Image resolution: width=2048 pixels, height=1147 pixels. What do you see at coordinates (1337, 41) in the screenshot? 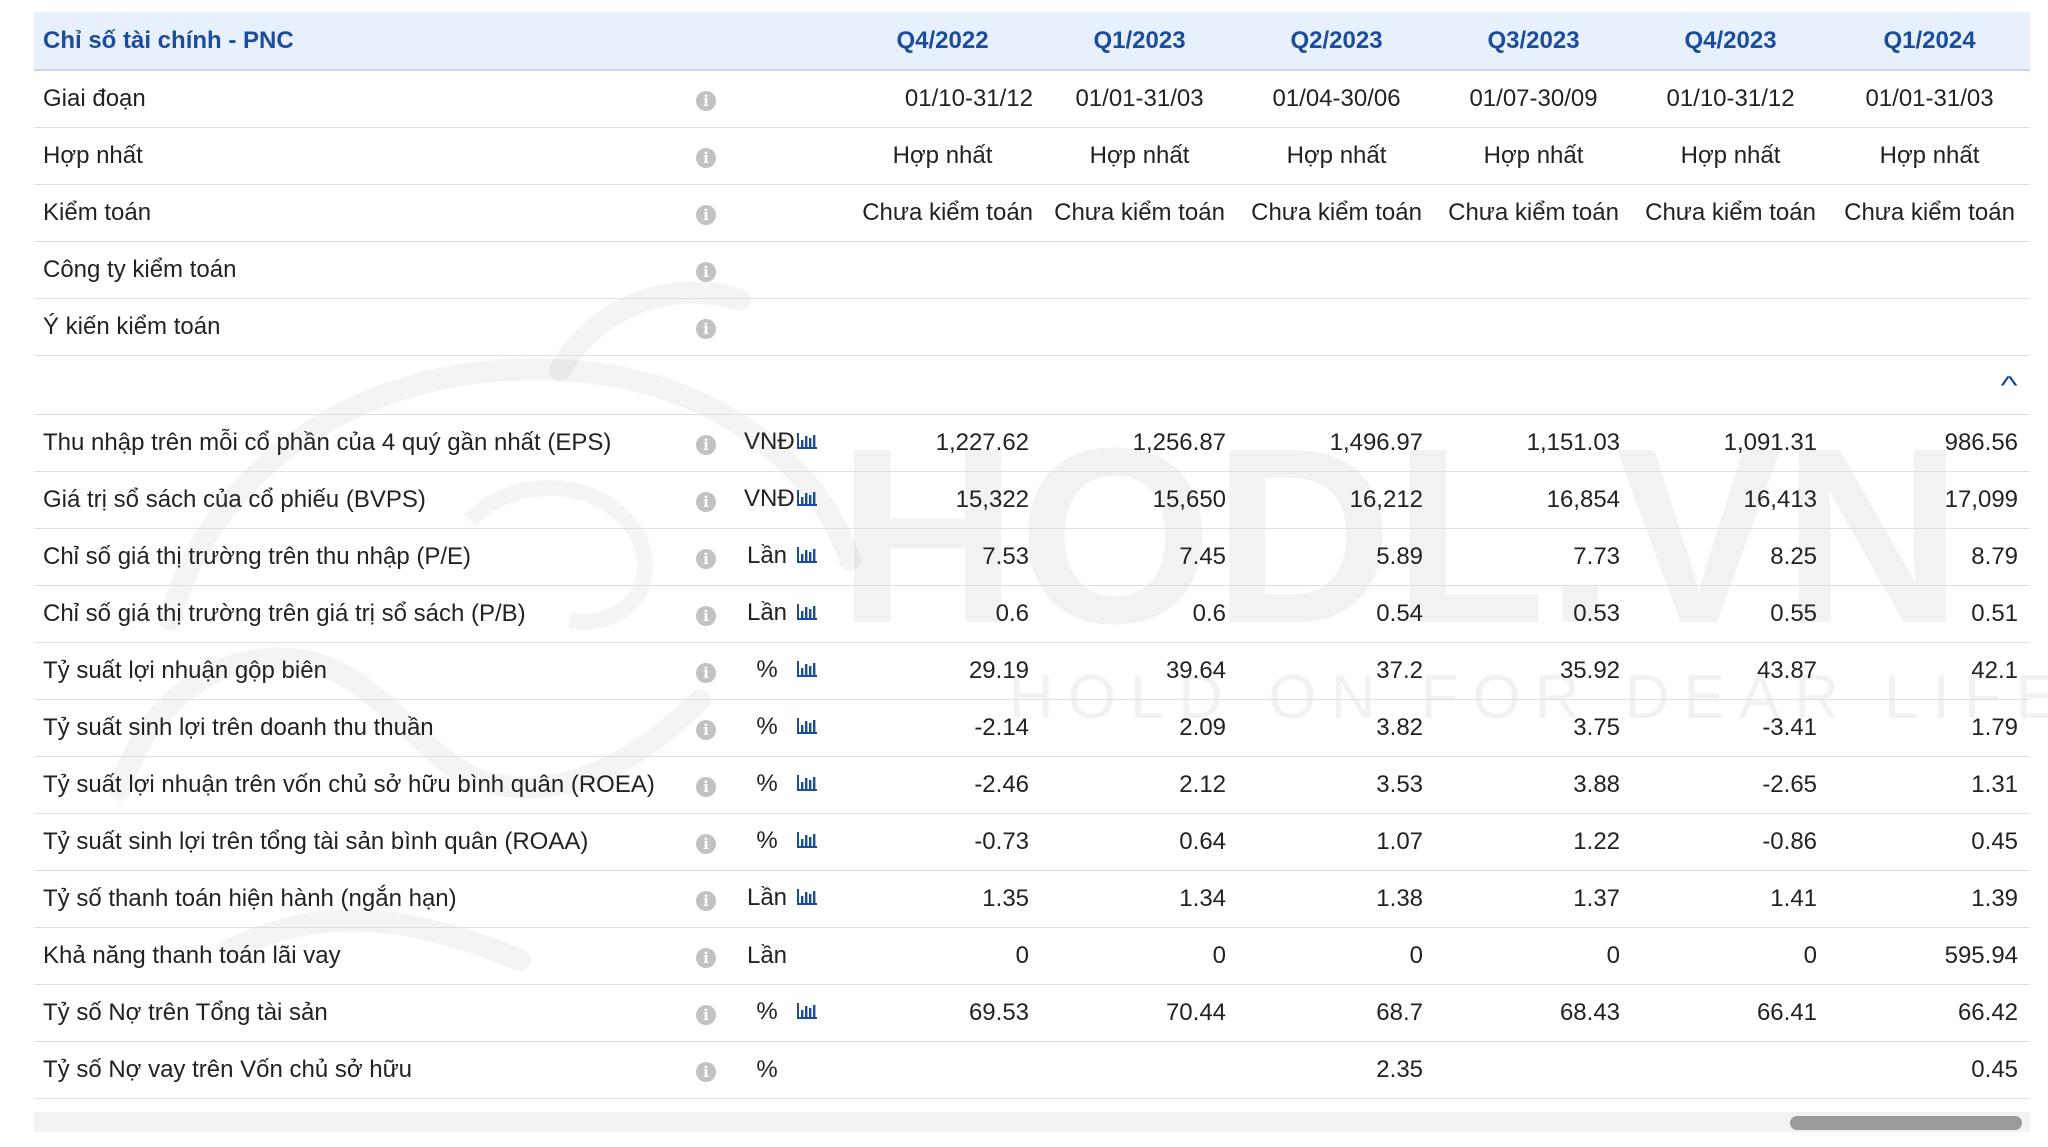
I see `column-header-quarter: Q2/2023` at bounding box center [1337, 41].